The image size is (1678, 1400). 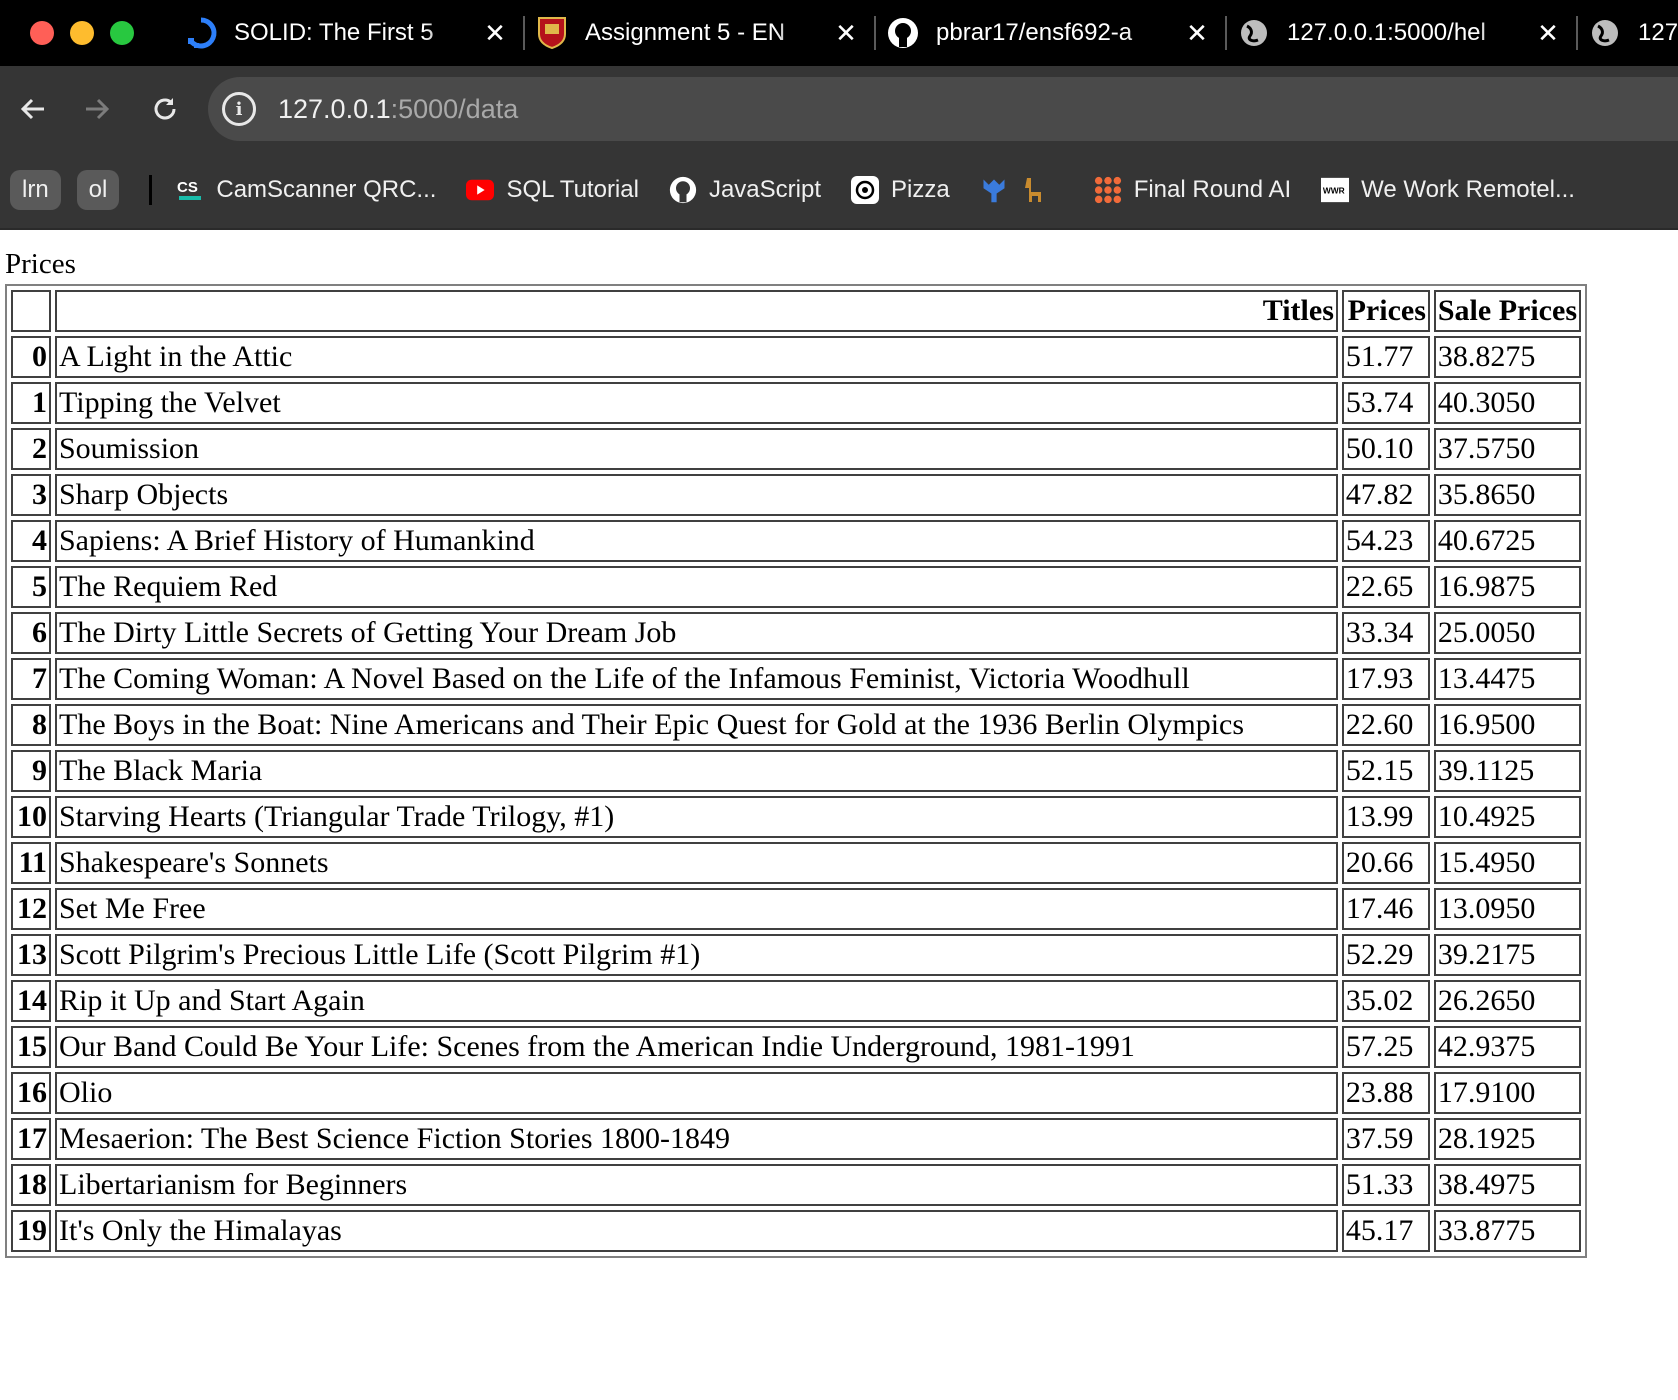 What do you see at coordinates (98, 190) in the screenshot?
I see `bookmark-folder-ol: ol` at bounding box center [98, 190].